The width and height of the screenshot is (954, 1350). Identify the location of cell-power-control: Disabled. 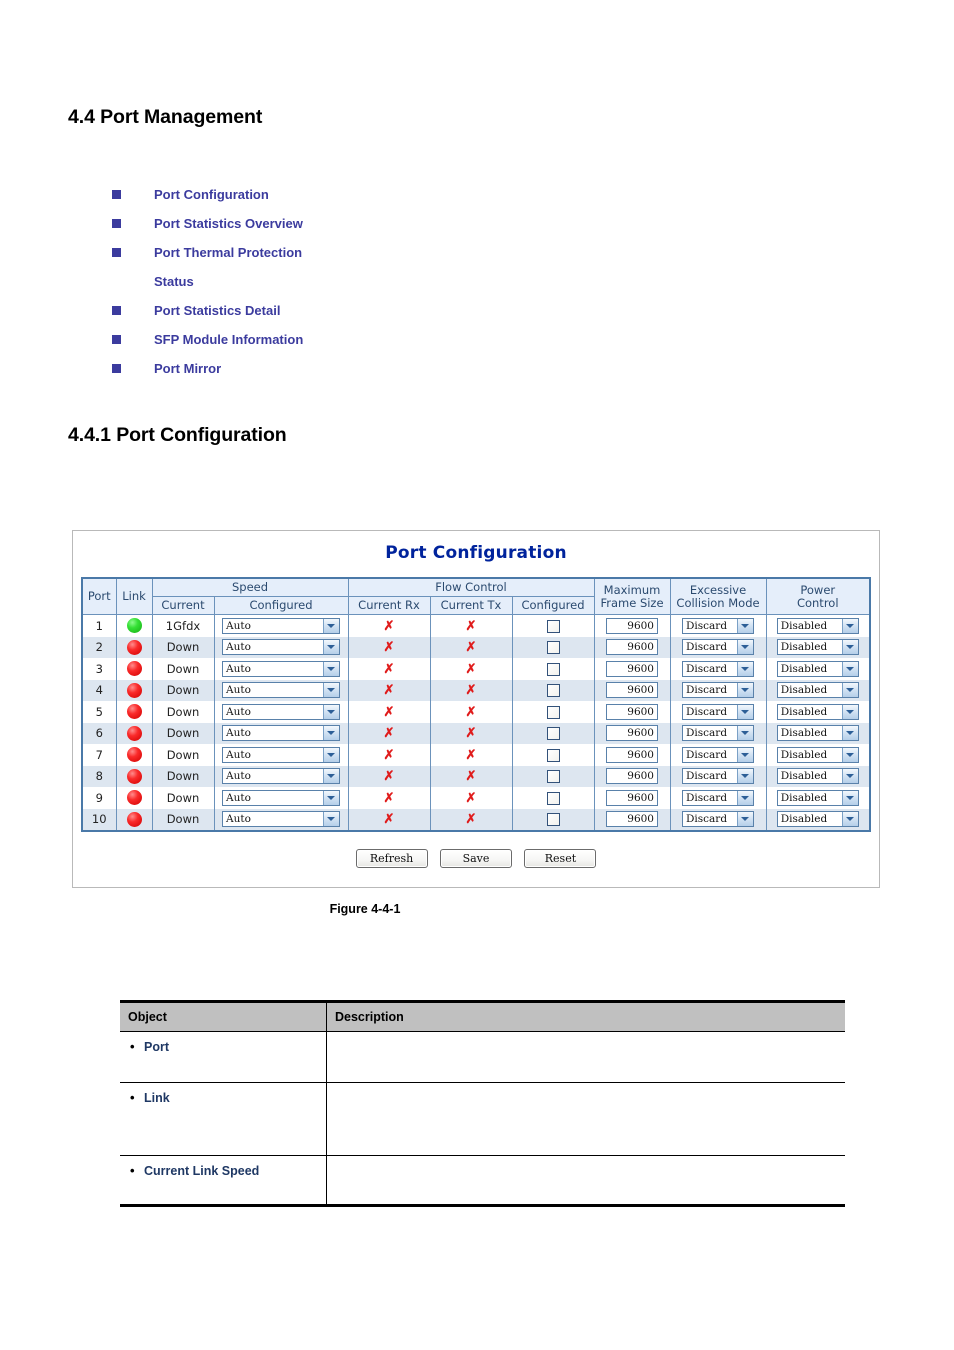
(818, 625).